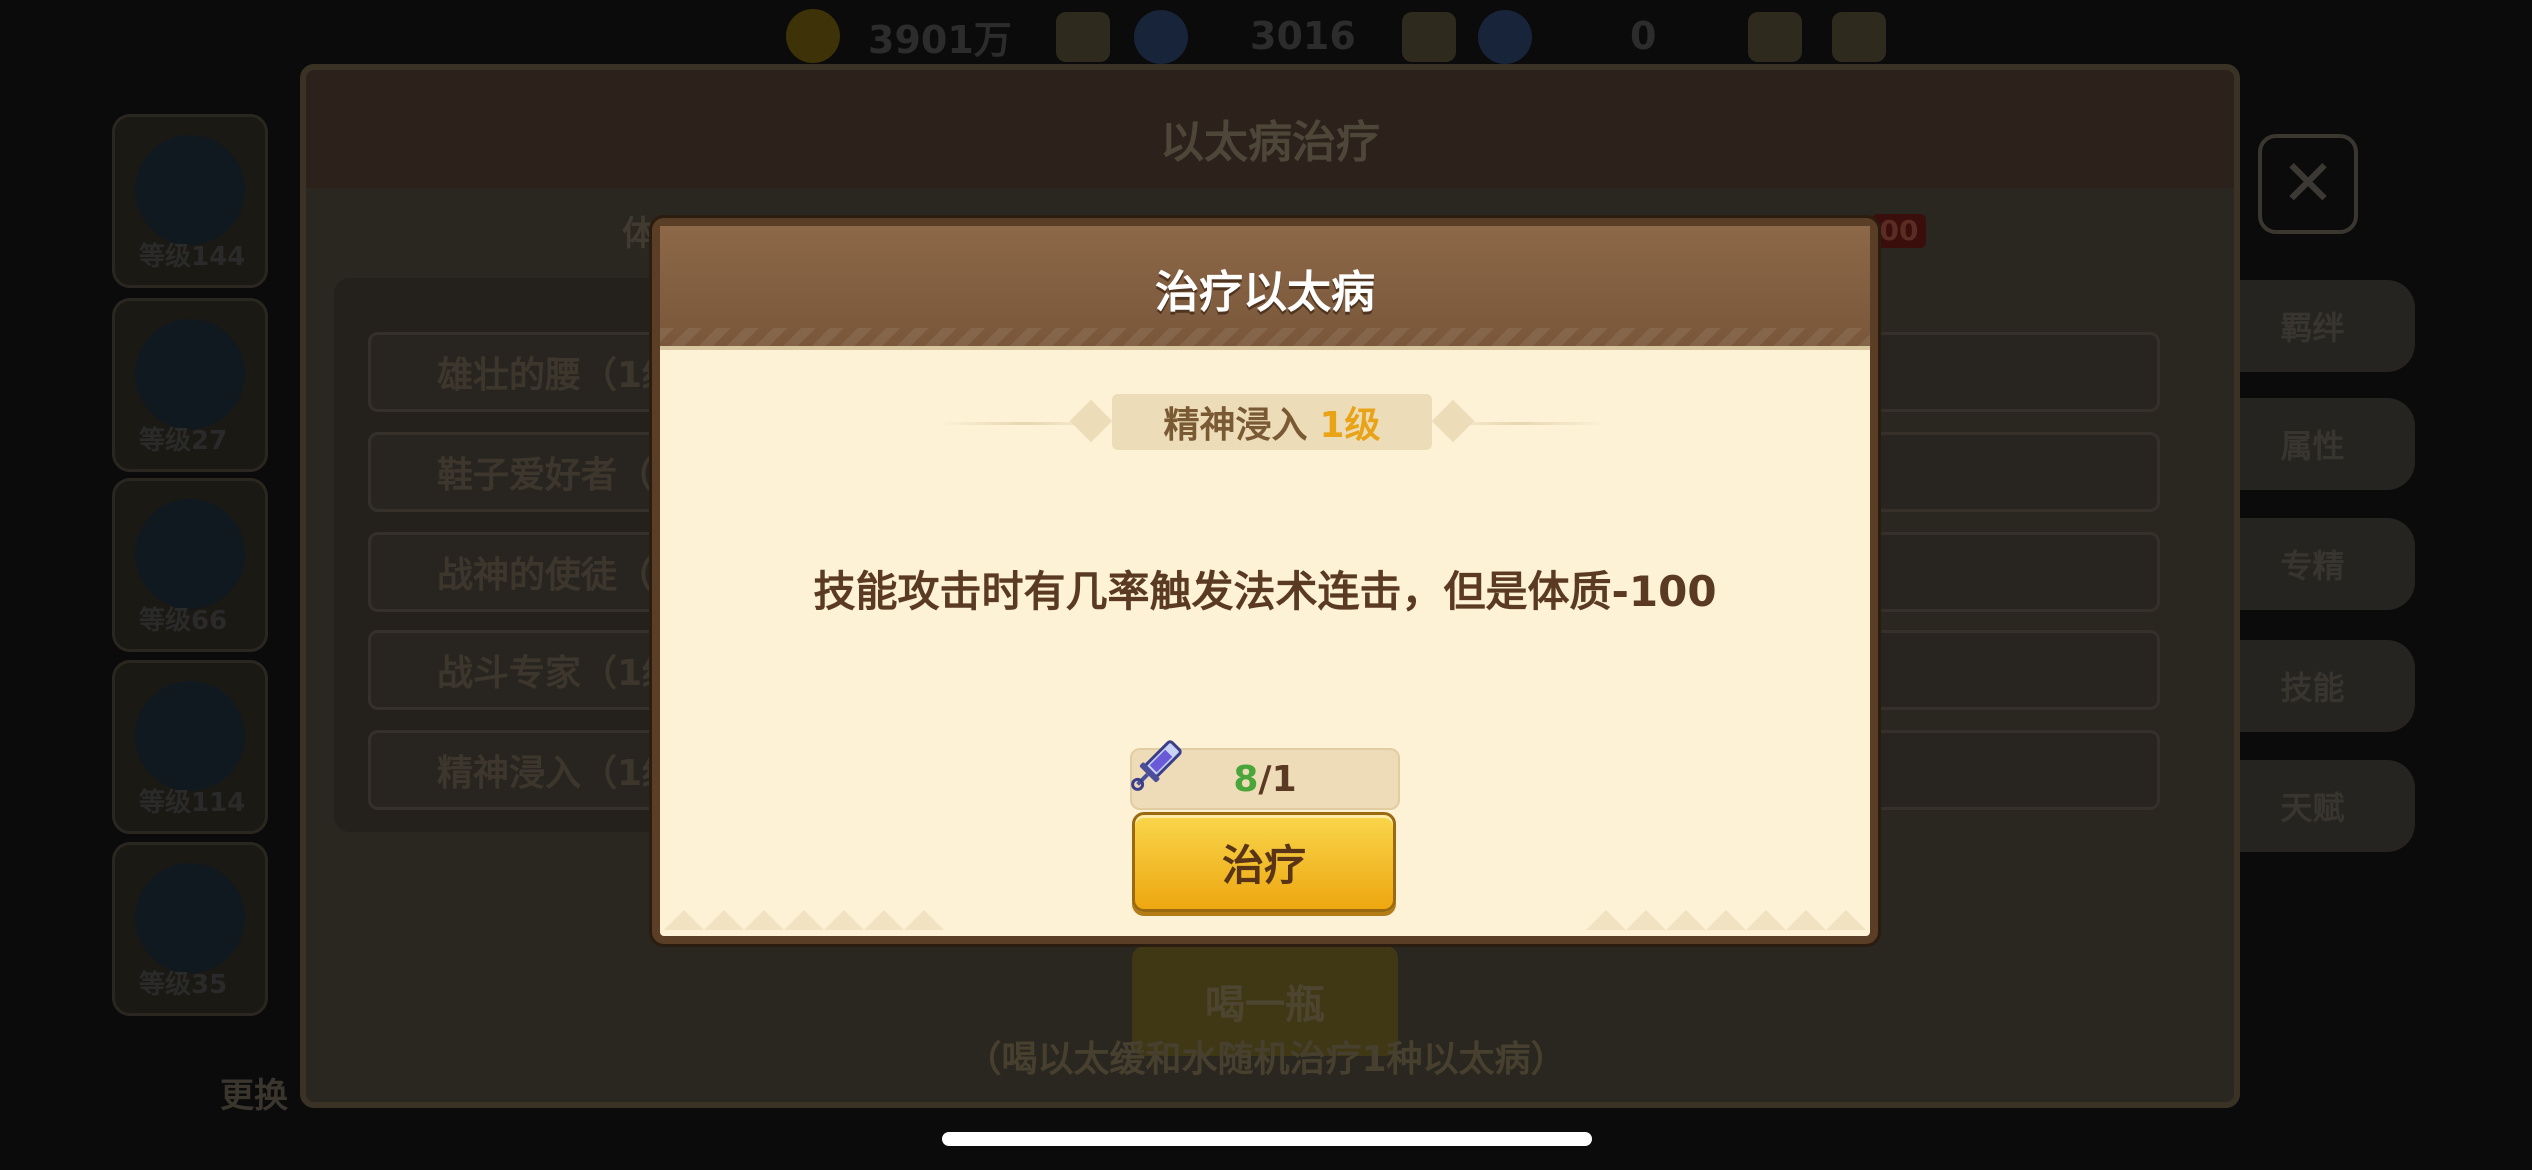 The width and height of the screenshot is (2532, 1170). I want to click on hero-level: 等级114, so click(192, 803).